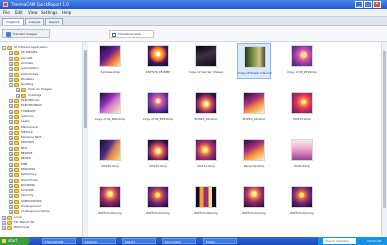  I want to click on tree-item: − IR Infrared Application, so click(43, 47).